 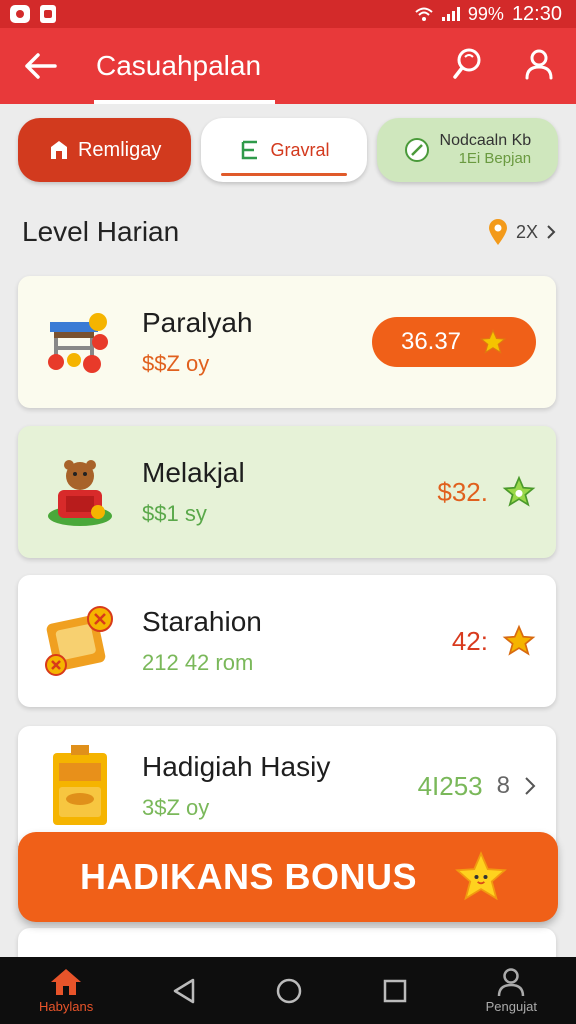 What do you see at coordinates (119, 149) in the screenshot?
I see `chip-label: Remligay` at bounding box center [119, 149].